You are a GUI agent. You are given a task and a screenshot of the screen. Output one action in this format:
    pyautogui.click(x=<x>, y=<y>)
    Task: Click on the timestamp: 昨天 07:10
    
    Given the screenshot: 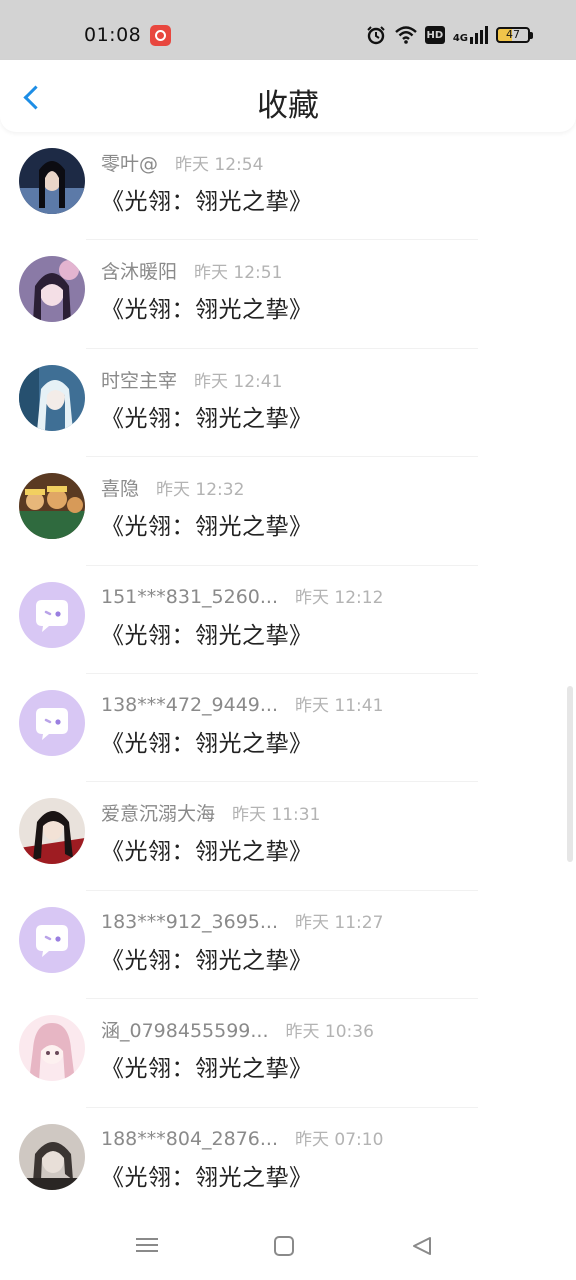 What is the action you would take?
    pyautogui.click(x=339, y=1139)
    